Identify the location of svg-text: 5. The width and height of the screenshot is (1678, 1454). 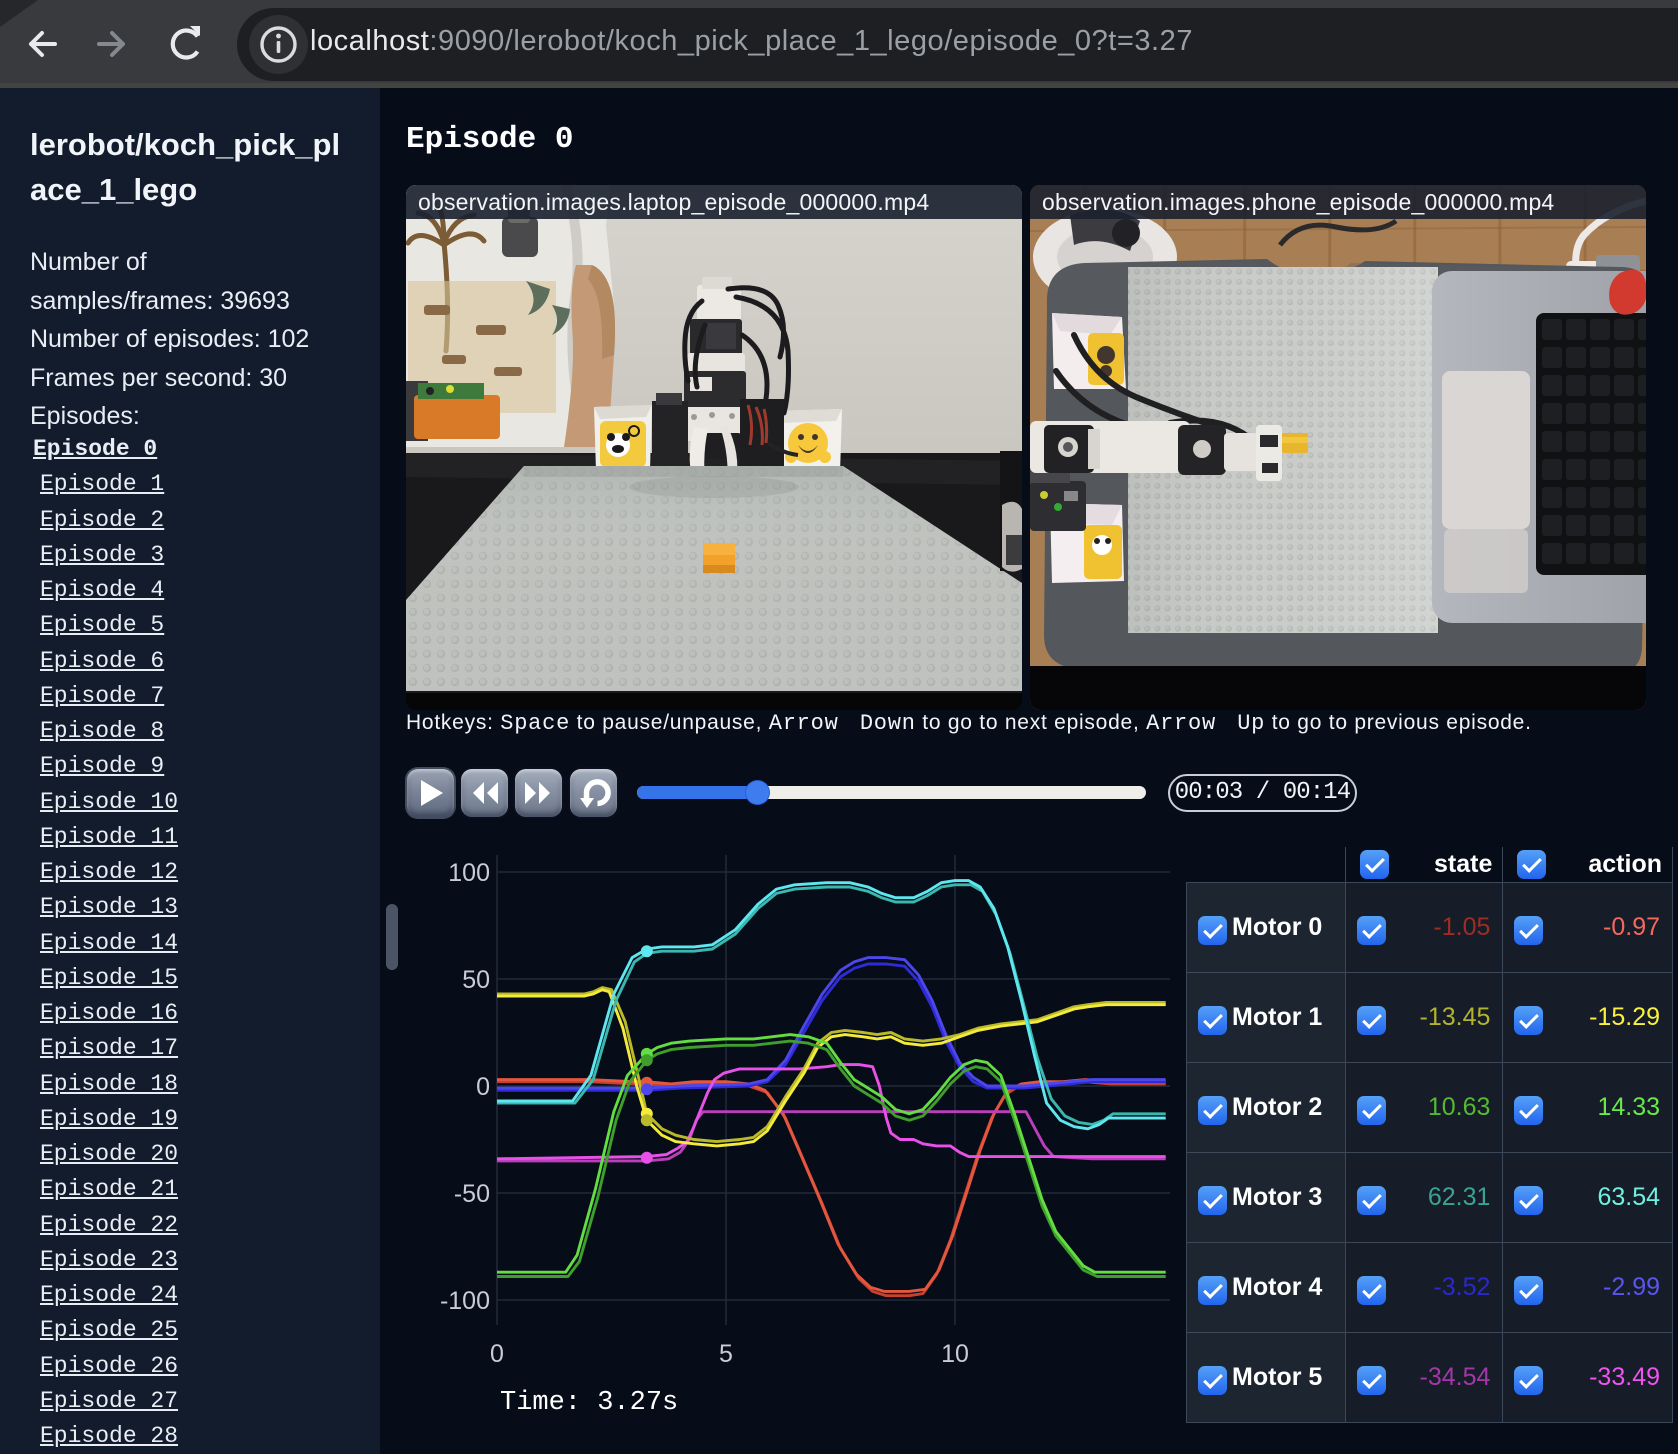
(726, 1354).